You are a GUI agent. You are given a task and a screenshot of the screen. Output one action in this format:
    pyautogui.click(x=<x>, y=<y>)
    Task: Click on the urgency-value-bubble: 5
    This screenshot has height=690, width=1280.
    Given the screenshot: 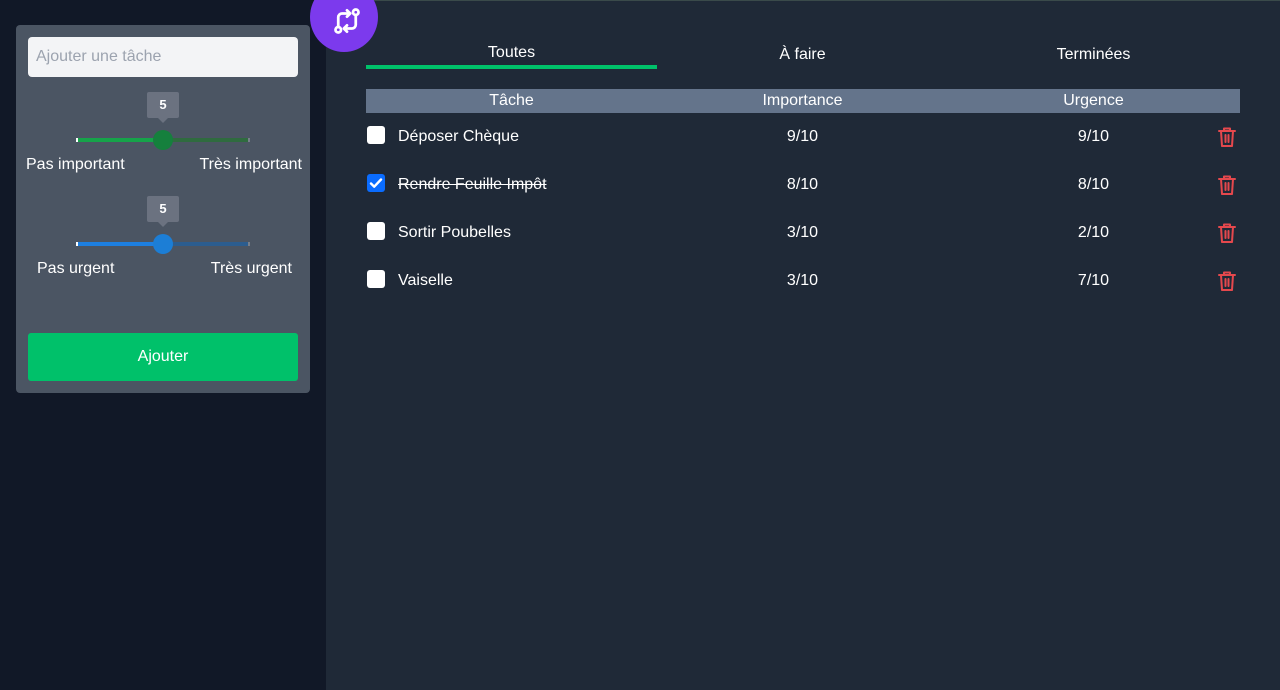 What is the action you would take?
    pyautogui.click(x=163, y=211)
    